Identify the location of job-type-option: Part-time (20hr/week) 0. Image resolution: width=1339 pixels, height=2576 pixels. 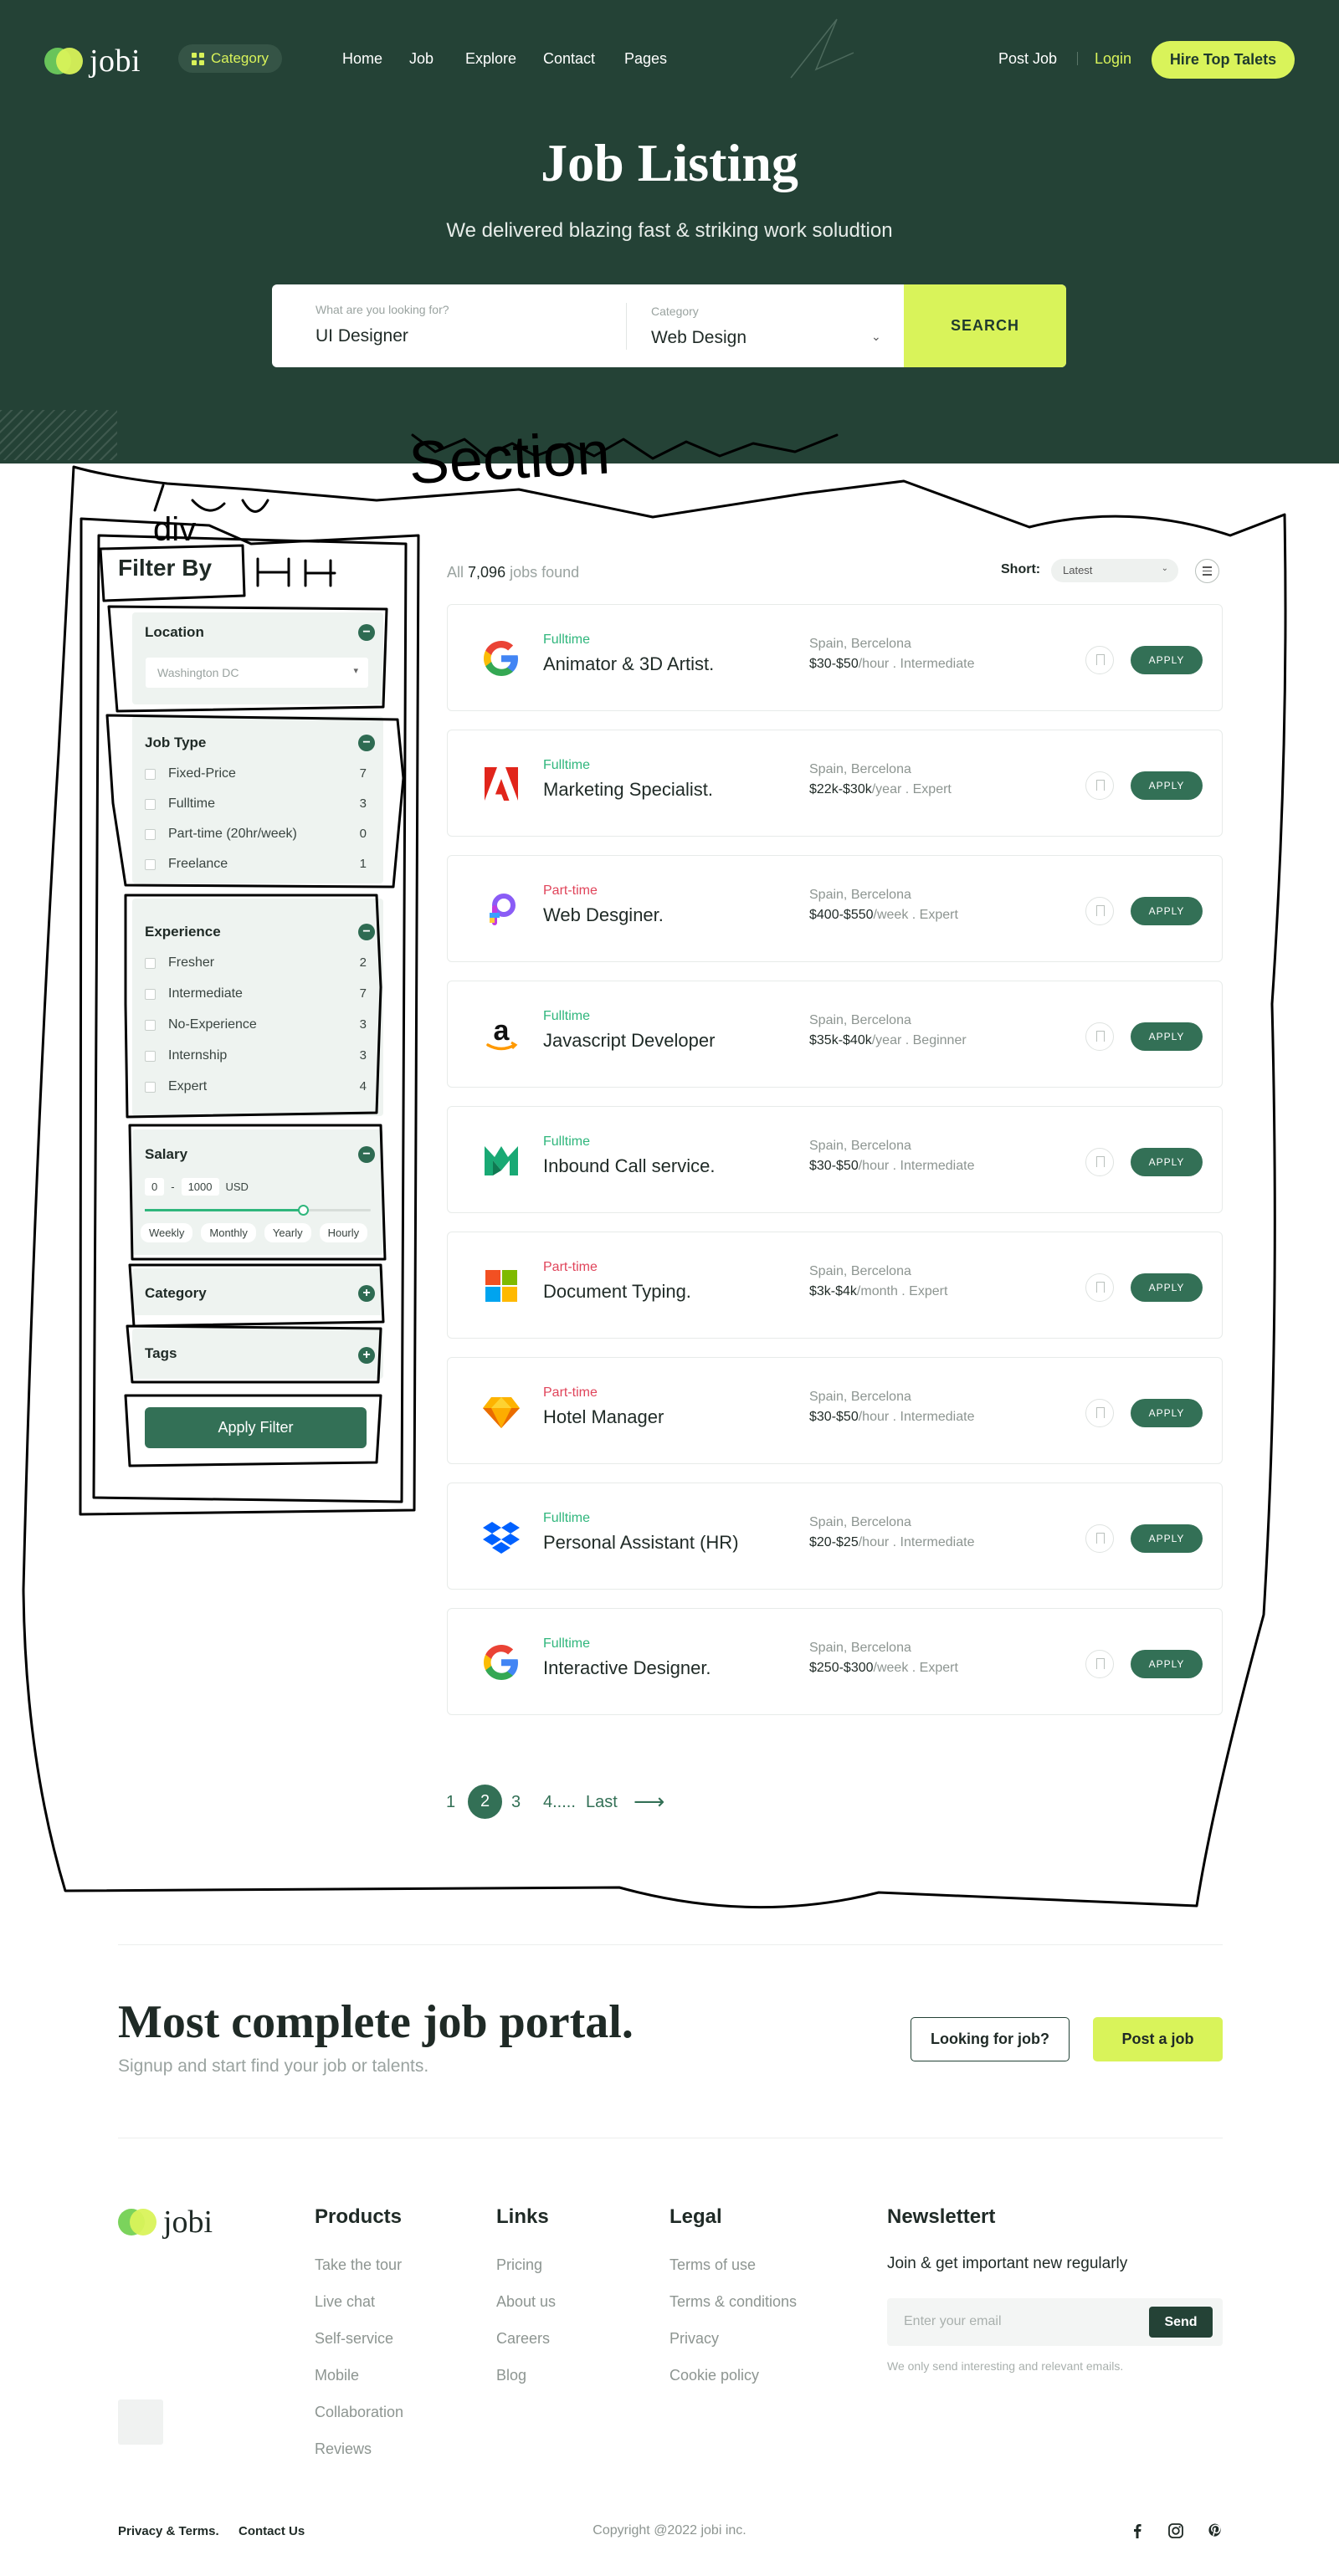
(260, 835).